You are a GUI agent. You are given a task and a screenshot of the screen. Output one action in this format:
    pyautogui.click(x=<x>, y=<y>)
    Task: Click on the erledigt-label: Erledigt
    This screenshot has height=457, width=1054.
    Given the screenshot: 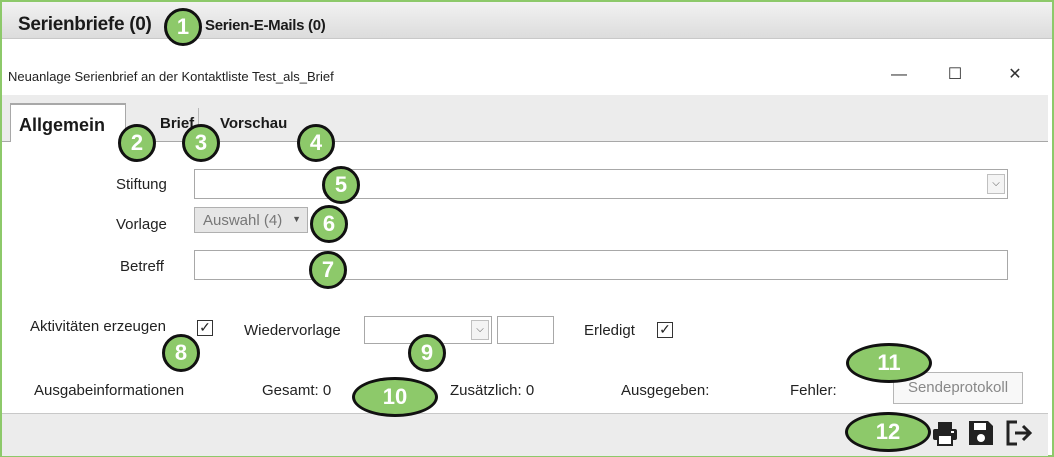 What is the action you would take?
    pyautogui.click(x=609, y=330)
    